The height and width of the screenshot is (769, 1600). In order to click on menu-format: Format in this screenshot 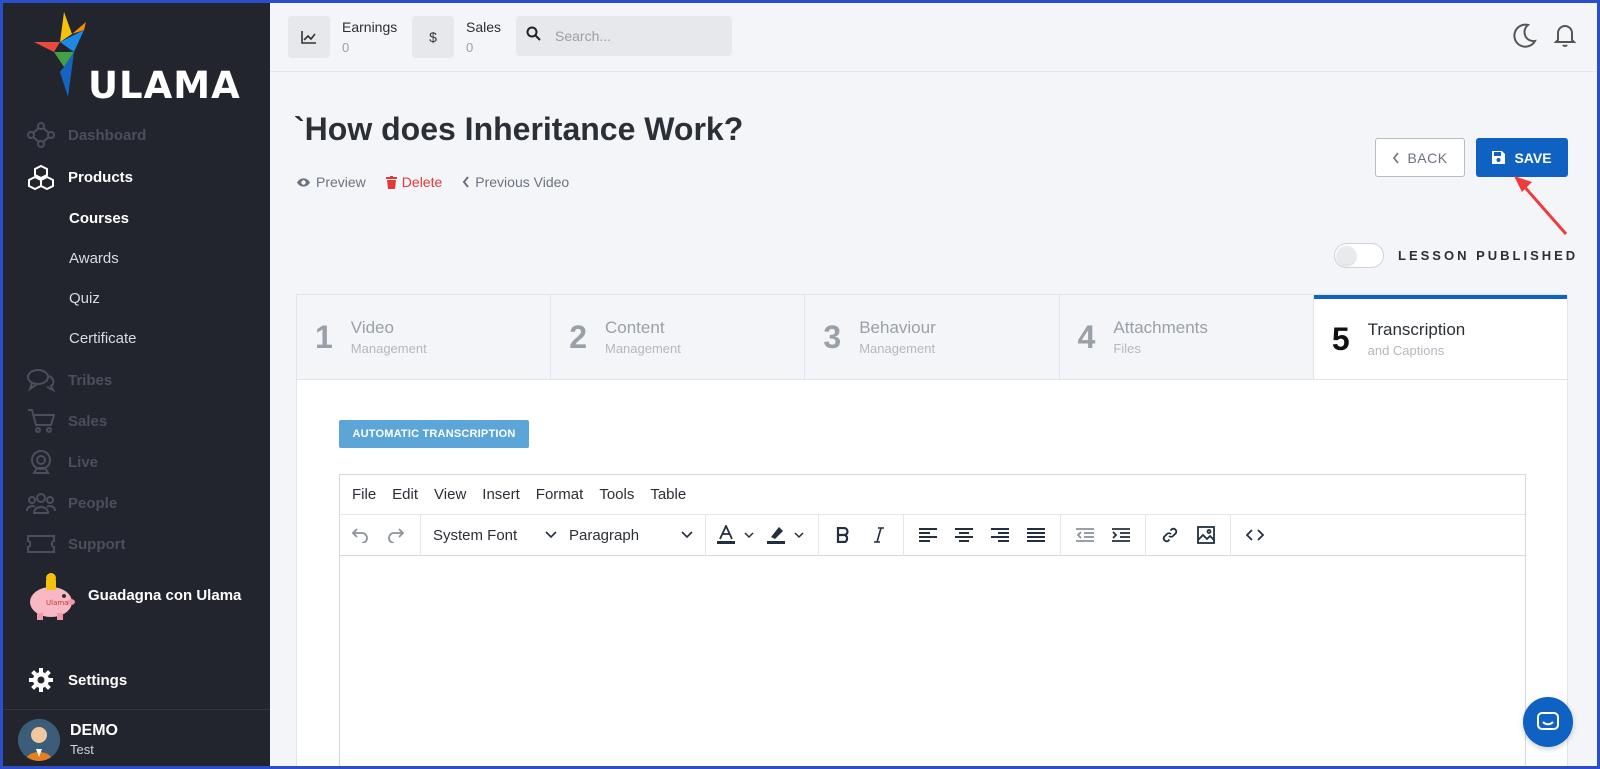, I will do `click(560, 494)`.